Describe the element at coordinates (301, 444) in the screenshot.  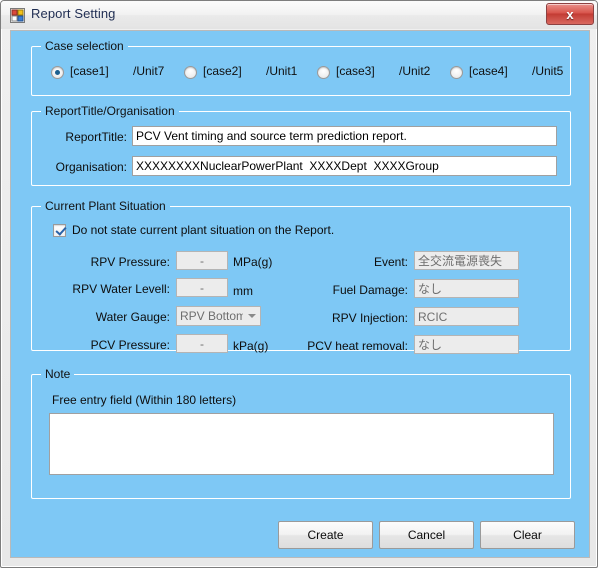
I see `note-textarea` at that location.